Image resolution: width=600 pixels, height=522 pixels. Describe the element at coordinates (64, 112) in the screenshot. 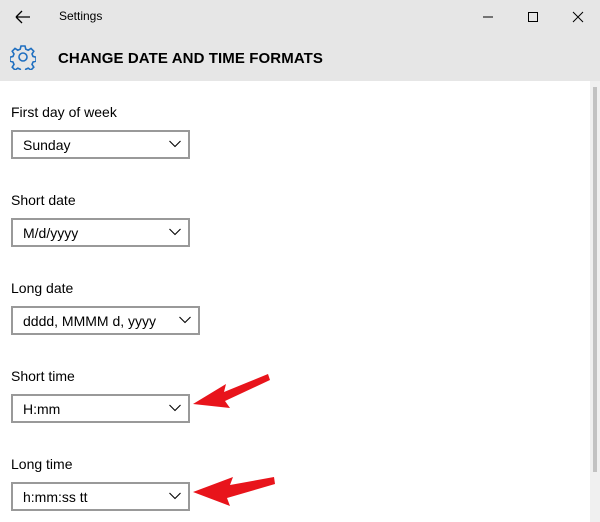

I see `first-day-of-week-label: First day of week` at that location.